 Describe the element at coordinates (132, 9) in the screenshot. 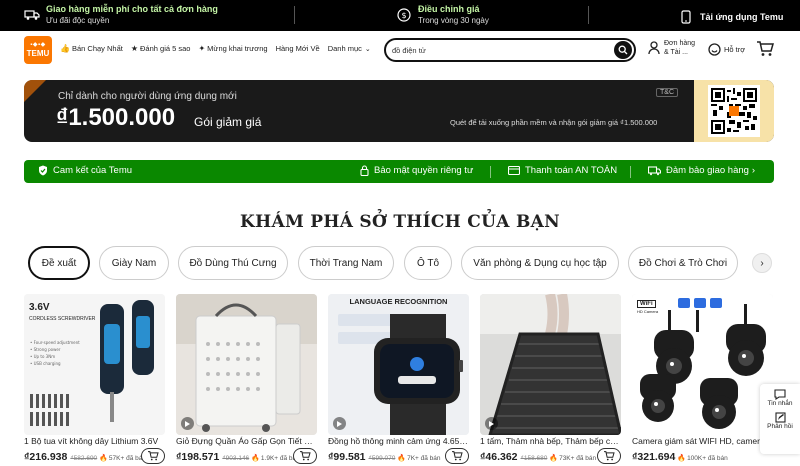

I see `shipping-title: Giao hàng miễn phí cho tất cả đơn hàng` at that location.